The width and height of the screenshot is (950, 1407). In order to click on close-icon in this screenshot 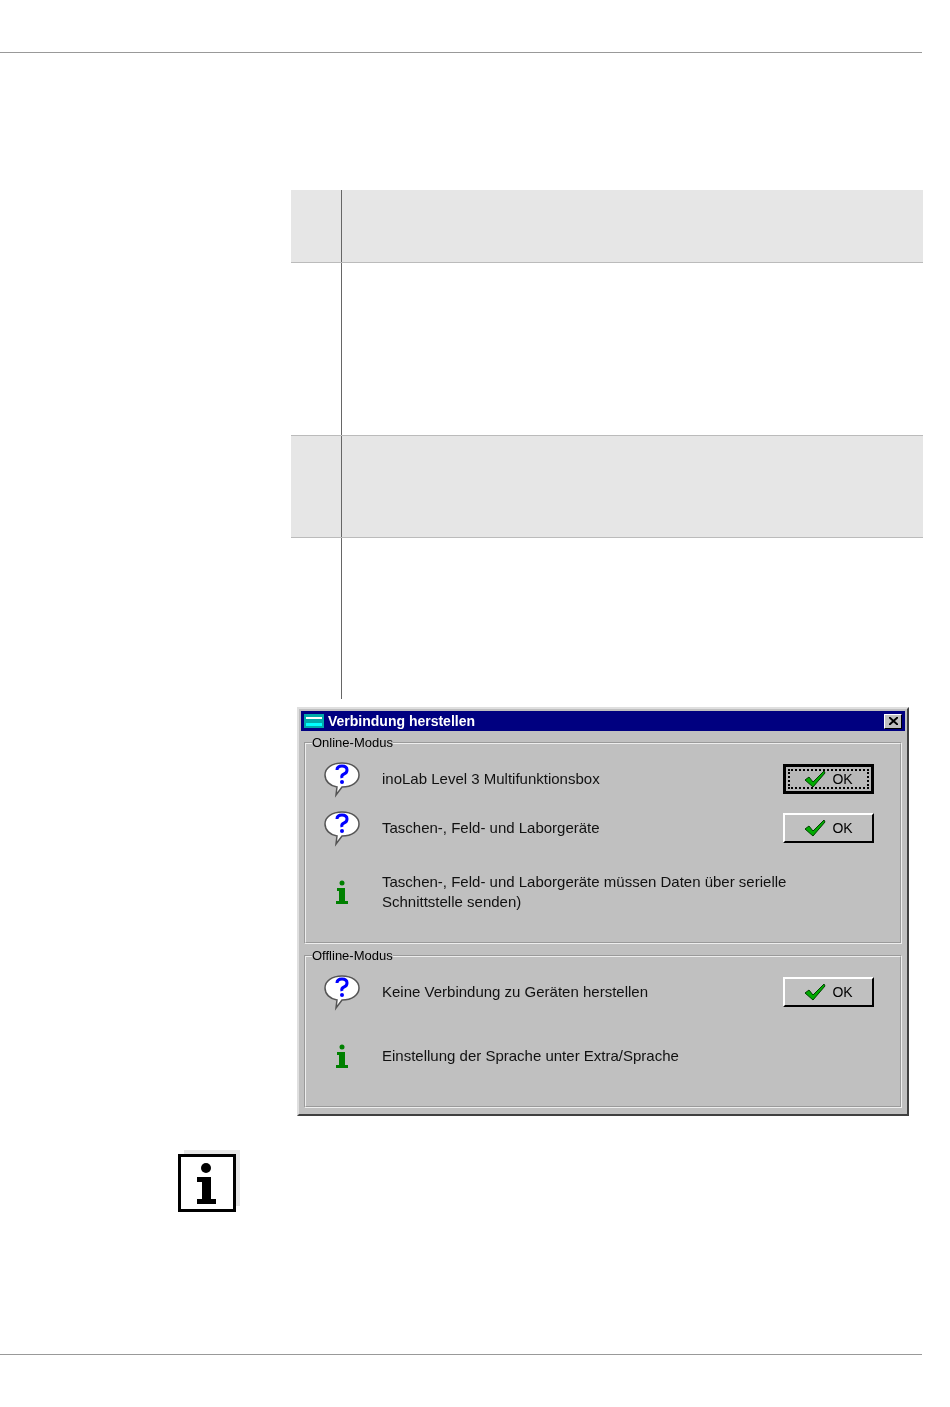, I will do `click(893, 721)`.